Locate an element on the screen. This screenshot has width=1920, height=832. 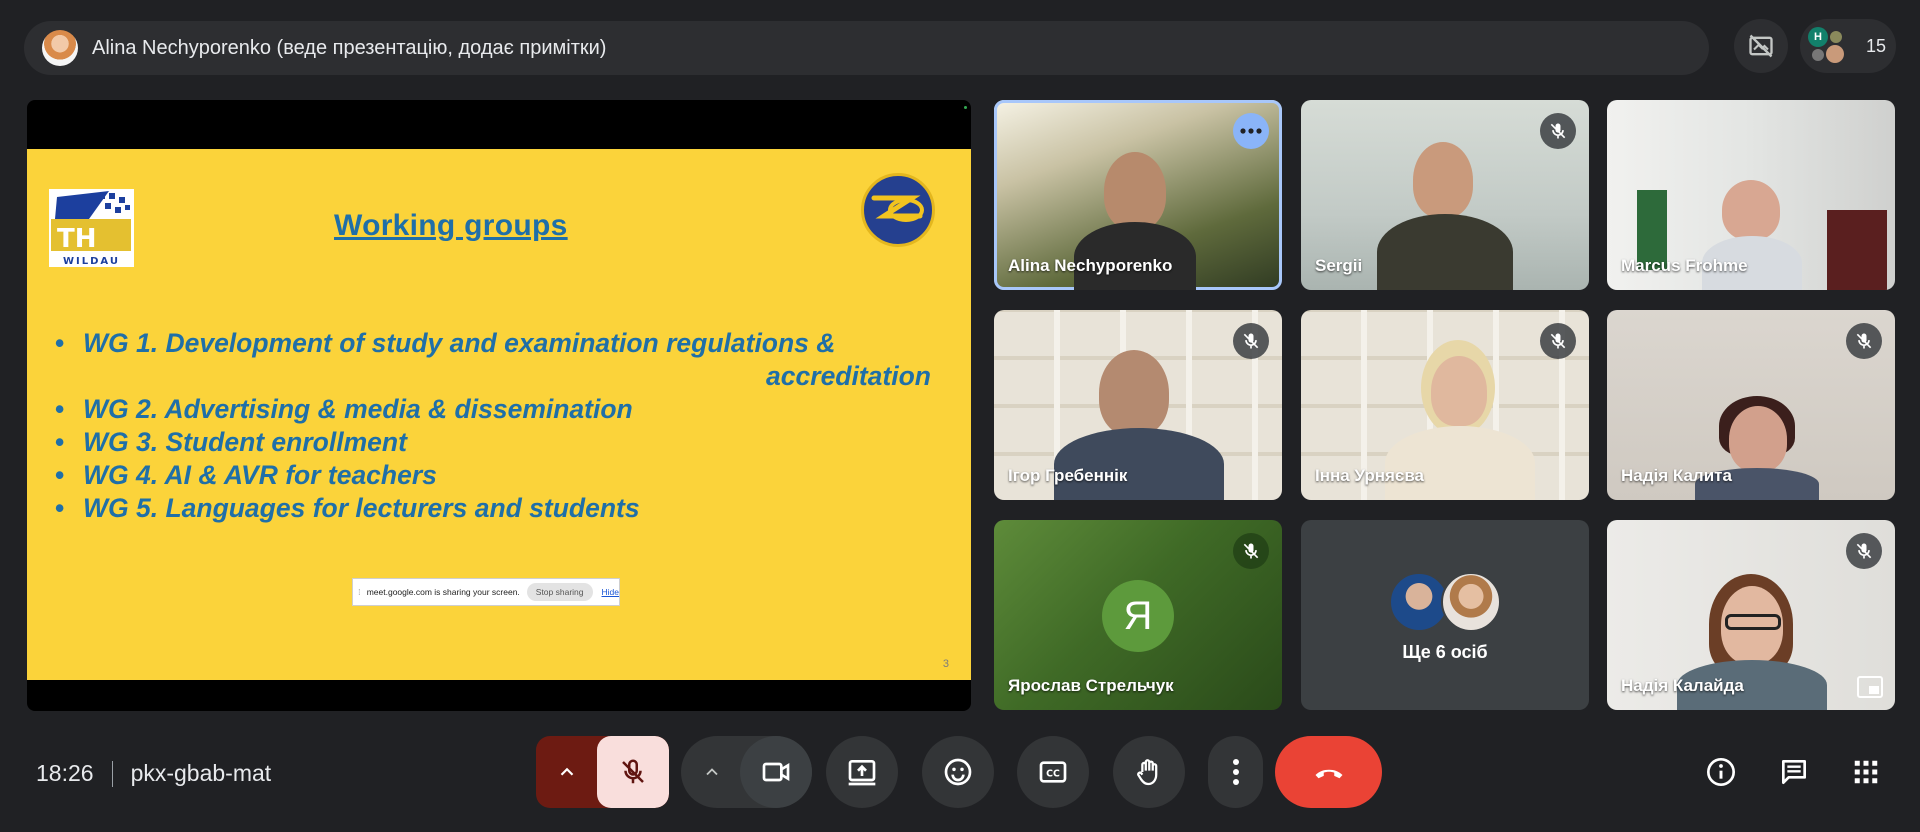
closed-captions-icon: CC is located at coordinates (1053, 772).